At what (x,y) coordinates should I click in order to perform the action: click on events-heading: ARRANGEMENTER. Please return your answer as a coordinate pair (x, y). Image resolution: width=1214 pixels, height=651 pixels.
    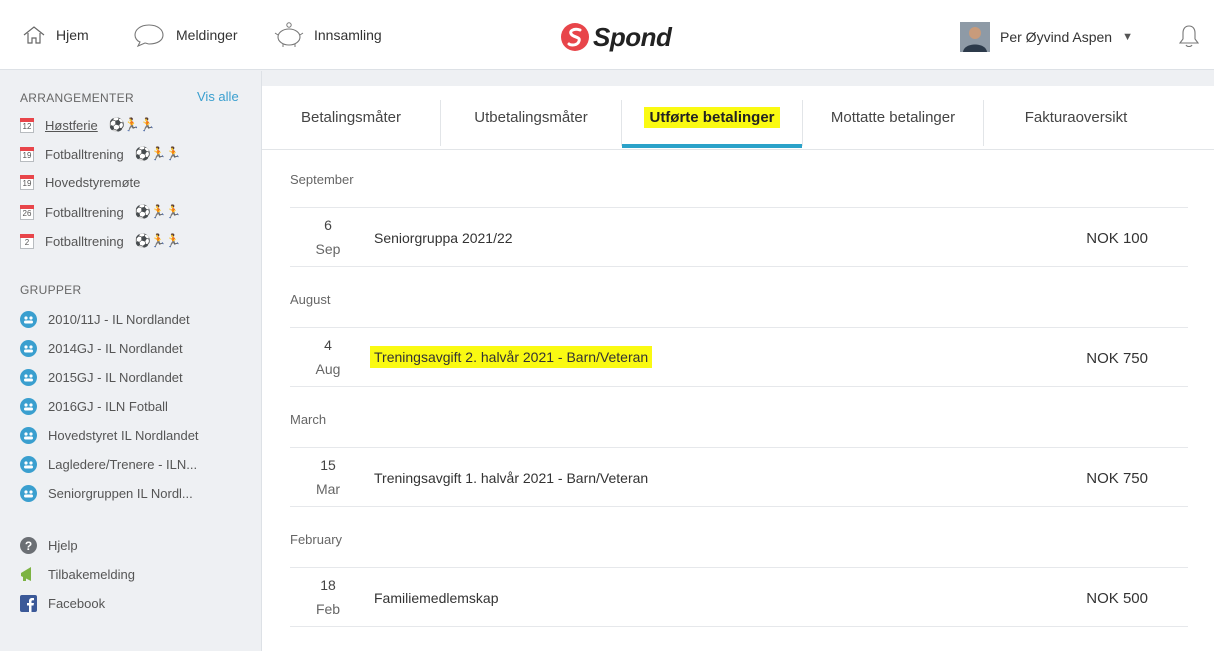
    Looking at the image, I should click on (77, 98).